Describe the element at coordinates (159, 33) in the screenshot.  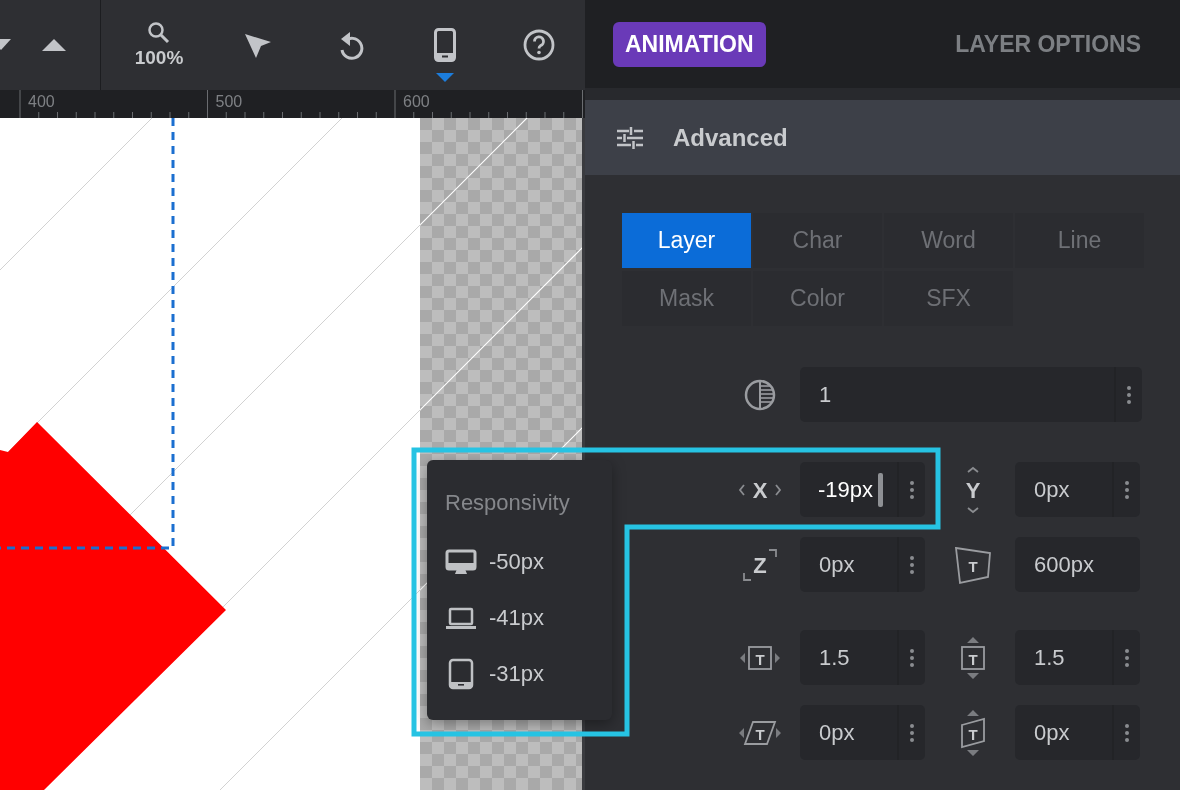
I see `search-icon` at that location.